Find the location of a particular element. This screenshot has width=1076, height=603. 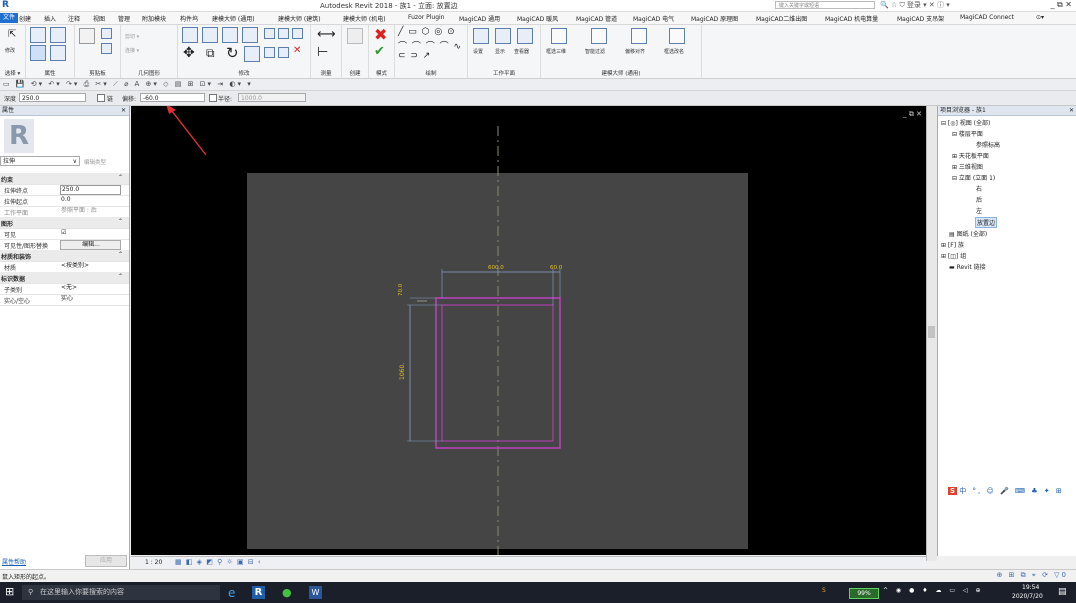

tab-bim-mep: 建模大师 (机电) is located at coordinates (364, 18).